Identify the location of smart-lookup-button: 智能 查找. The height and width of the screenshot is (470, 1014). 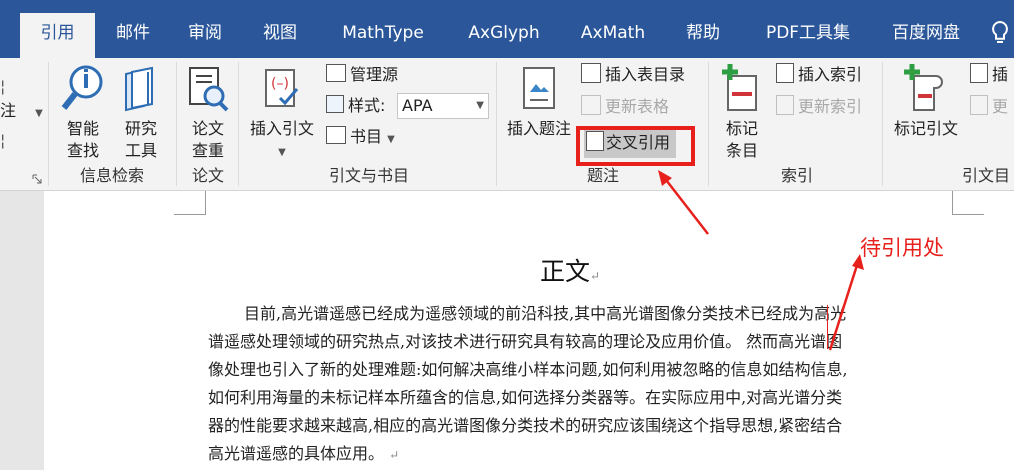
(83, 112).